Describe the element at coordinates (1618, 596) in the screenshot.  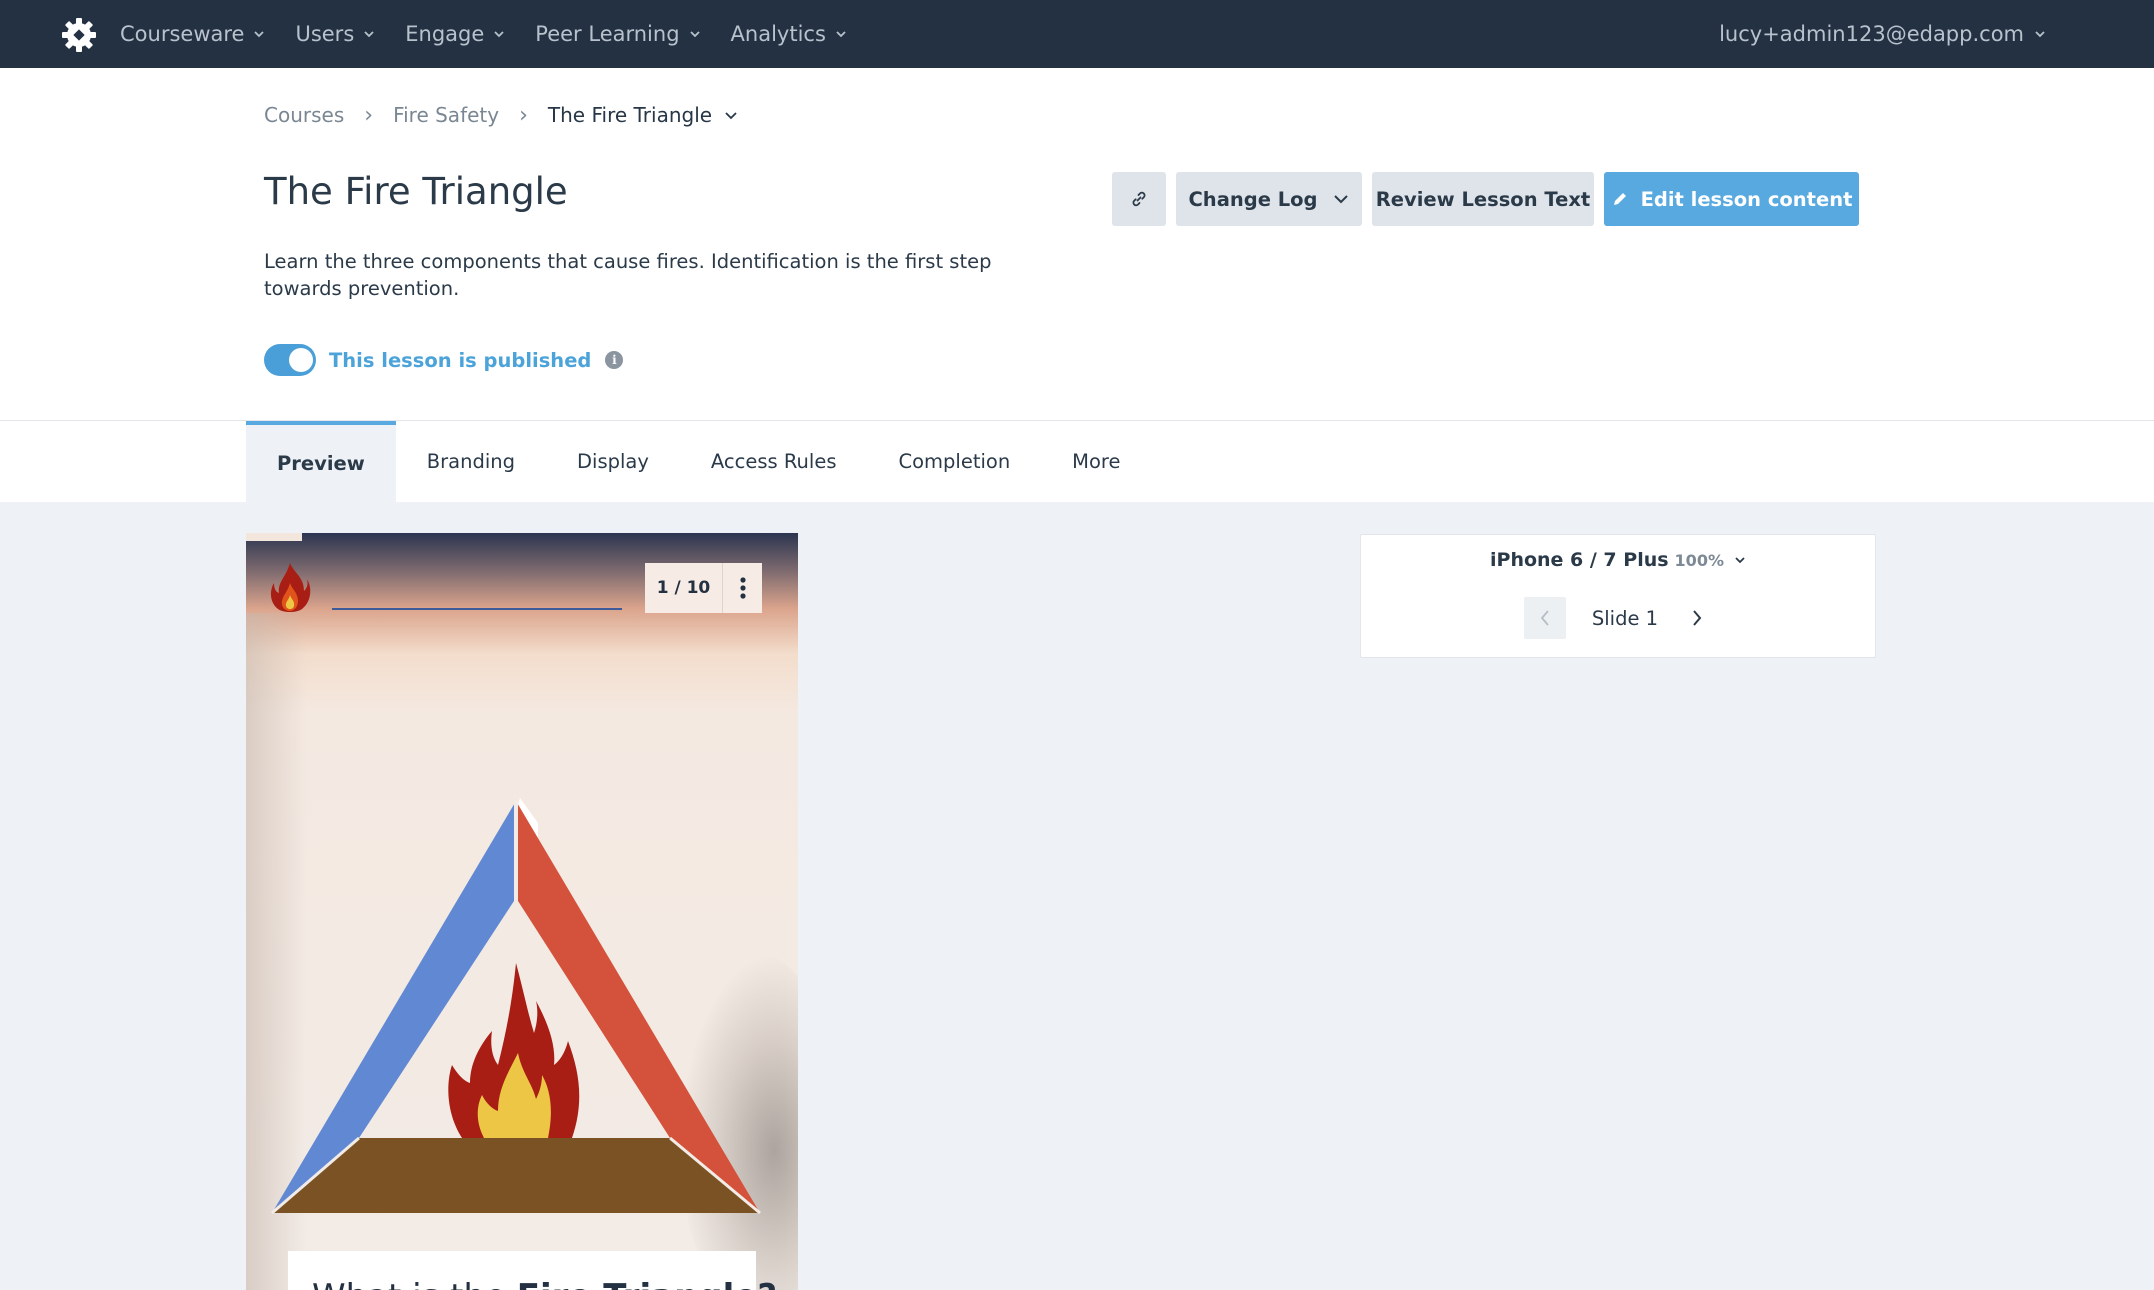
I see `device-settings-panel: iPhone 6 / 7 Plus 100% Slide 1` at that location.